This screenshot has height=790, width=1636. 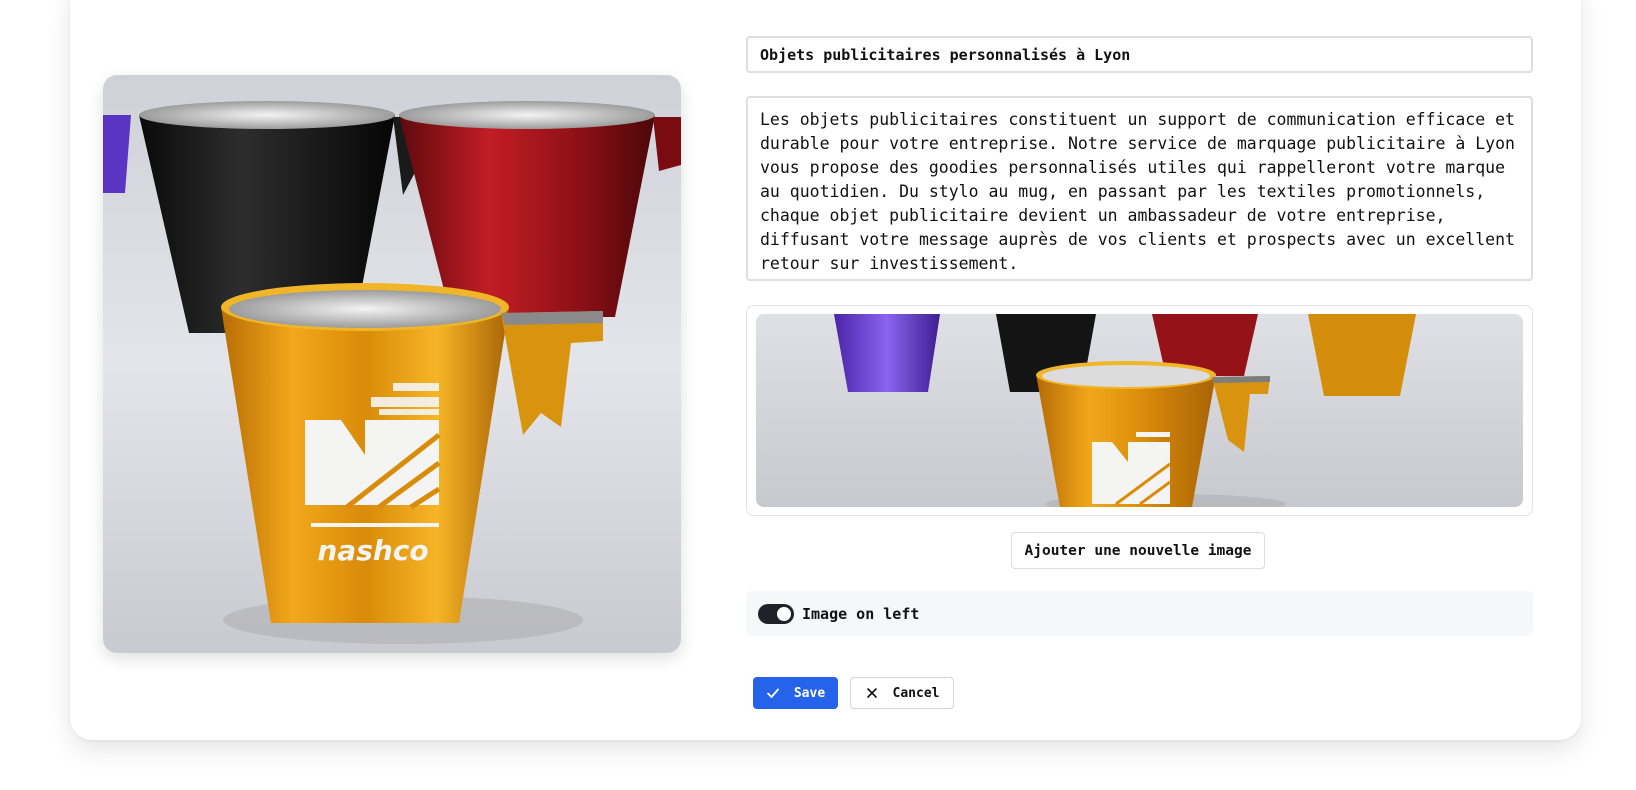 What do you see at coordinates (871, 693) in the screenshot?
I see `close-icon` at bounding box center [871, 693].